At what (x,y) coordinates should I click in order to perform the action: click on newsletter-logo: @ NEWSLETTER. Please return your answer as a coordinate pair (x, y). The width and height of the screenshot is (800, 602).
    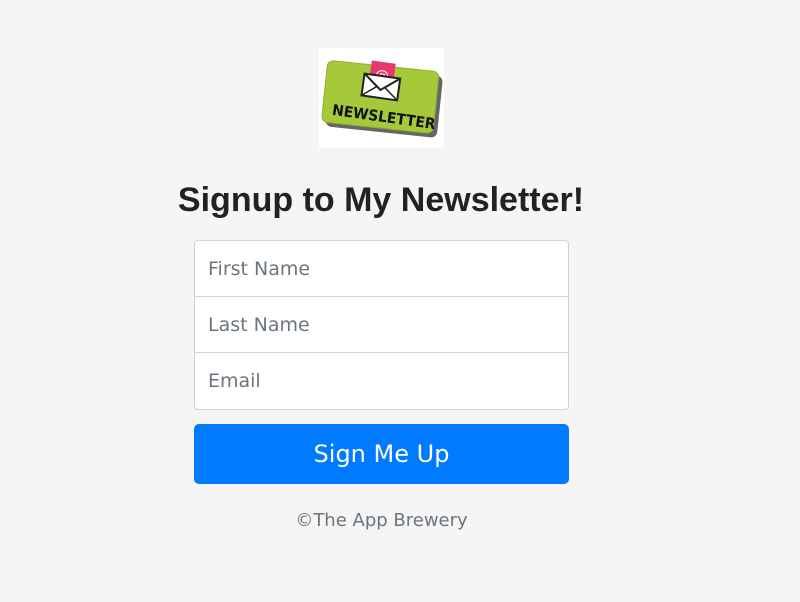
    Looking at the image, I should click on (381, 98).